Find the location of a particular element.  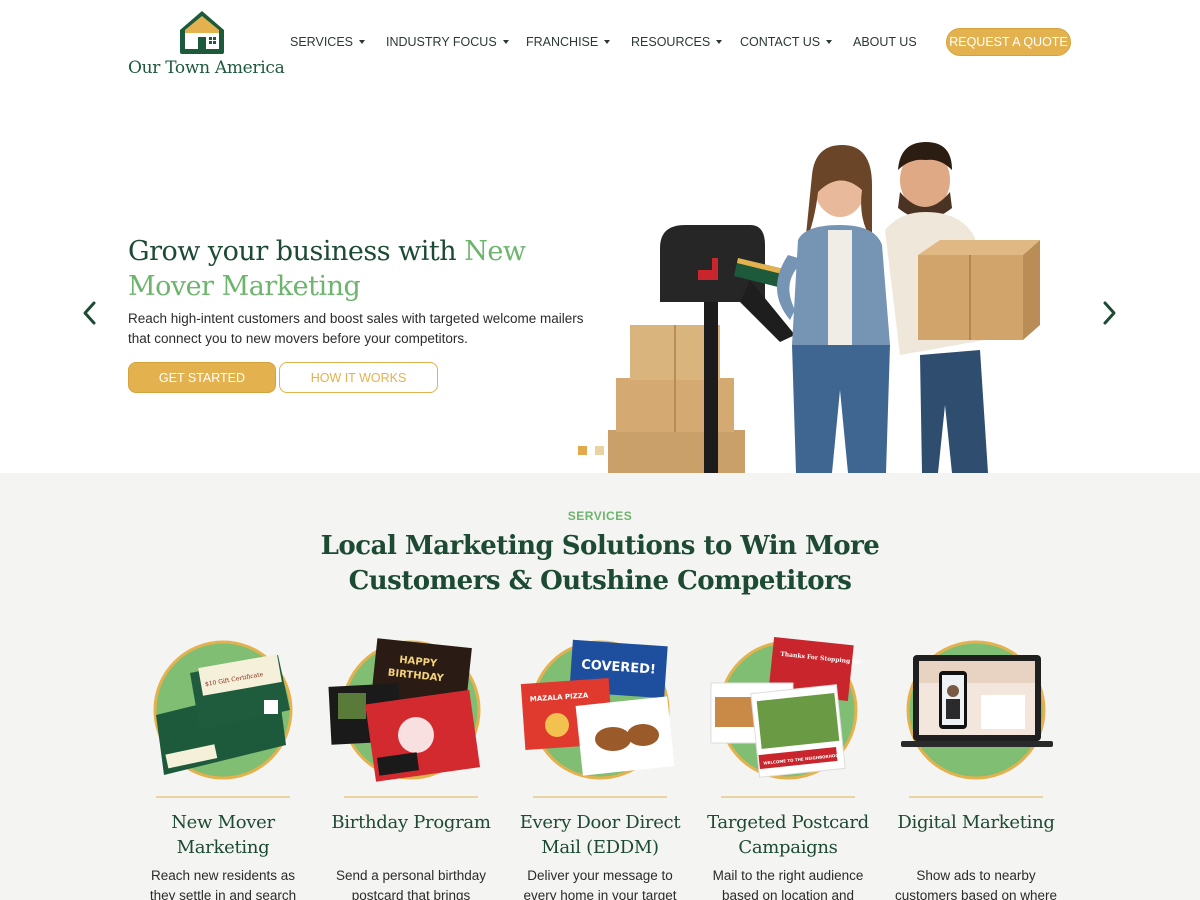

new-mover-mailer-image: $10 Gift Certificate is located at coordinates (223, 710).